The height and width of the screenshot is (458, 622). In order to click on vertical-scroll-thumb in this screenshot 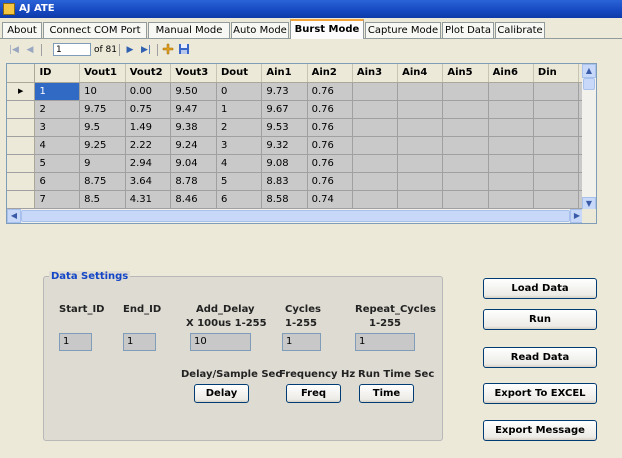, I will do `click(589, 84)`.